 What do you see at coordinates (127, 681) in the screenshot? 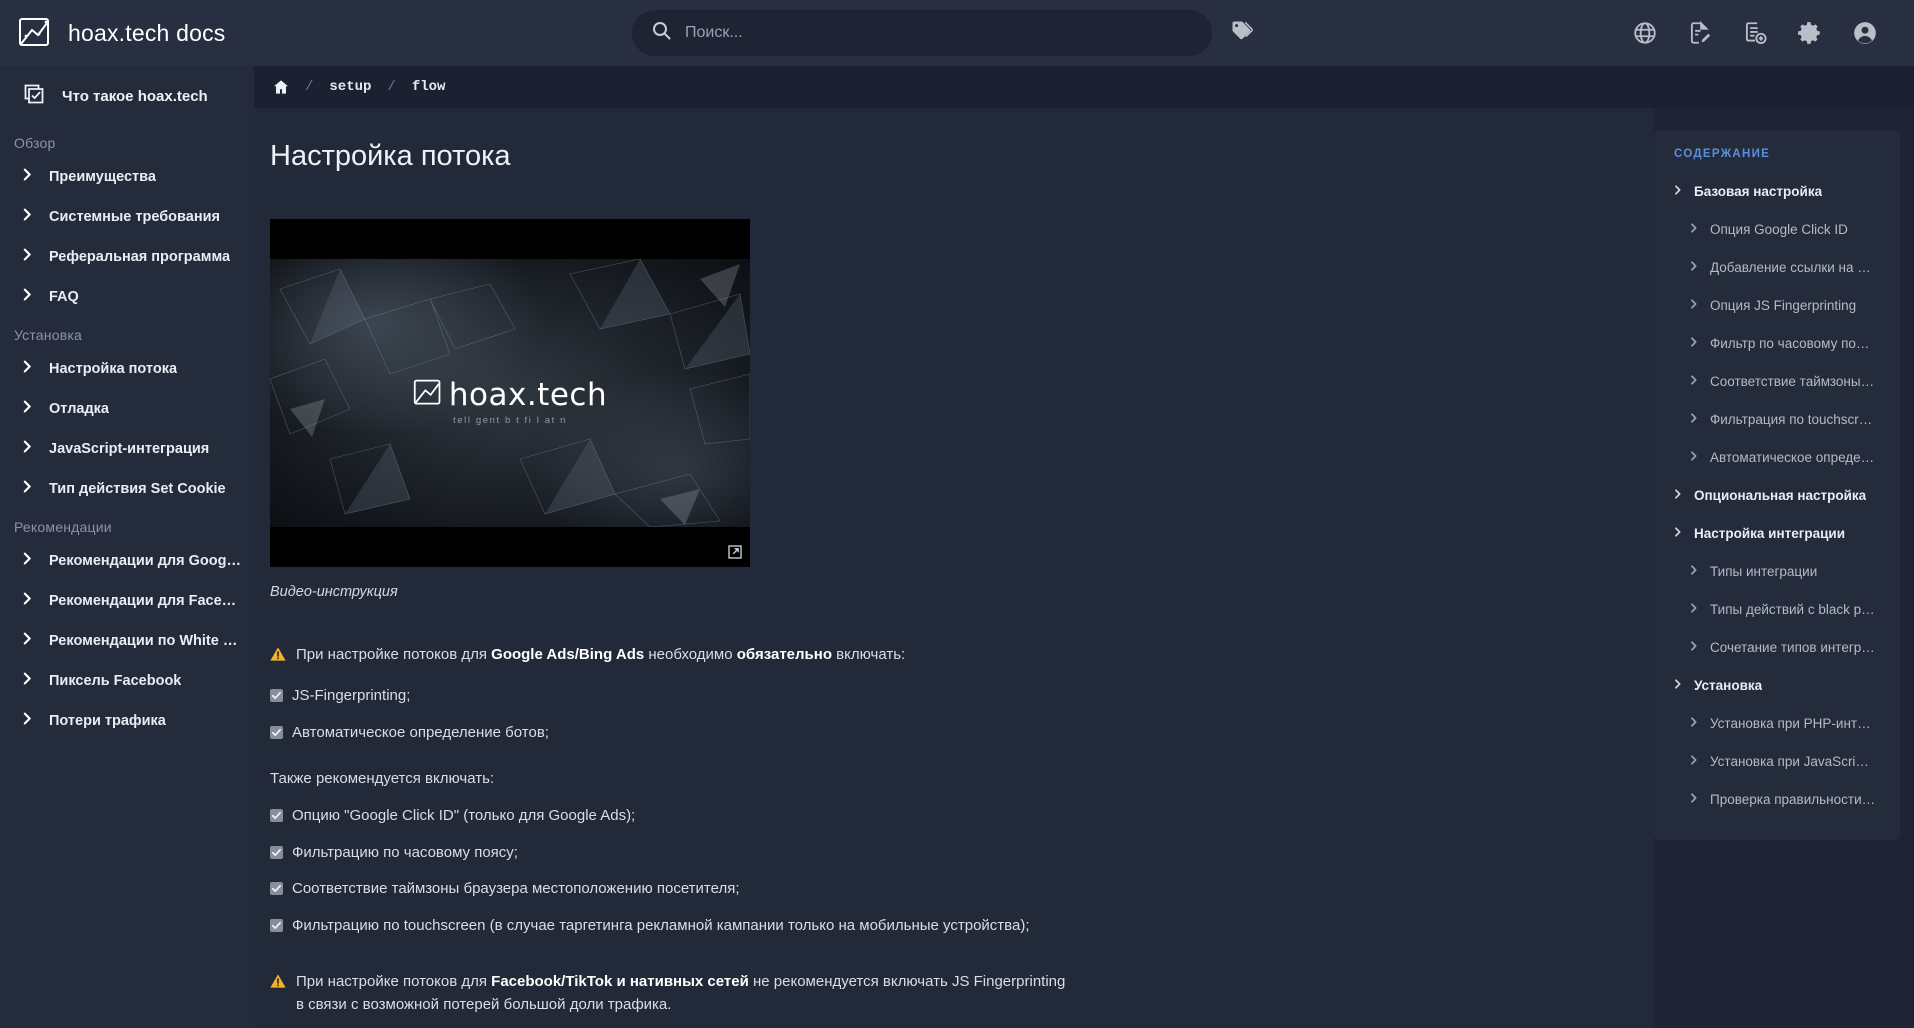
I see `sidebar-item: Пиксель Facebook` at bounding box center [127, 681].